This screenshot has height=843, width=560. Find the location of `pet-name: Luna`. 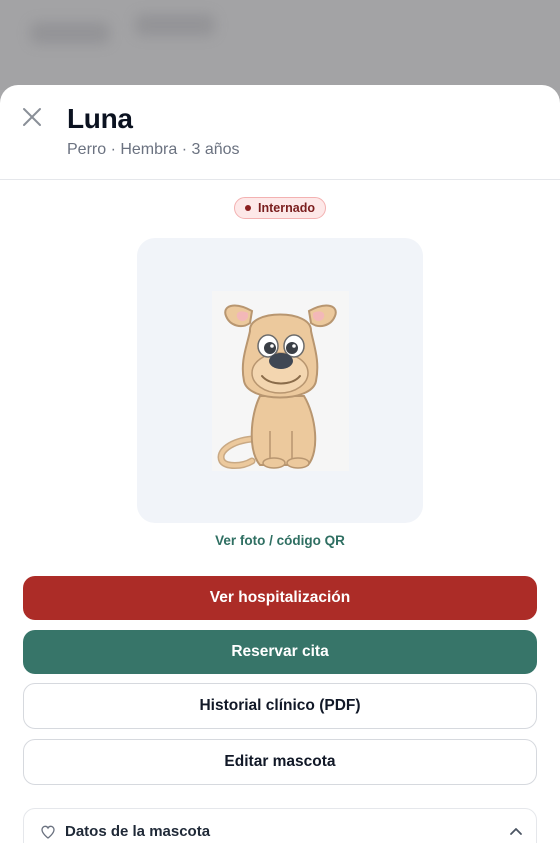

pet-name: Luna is located at coordinates (100, 118).